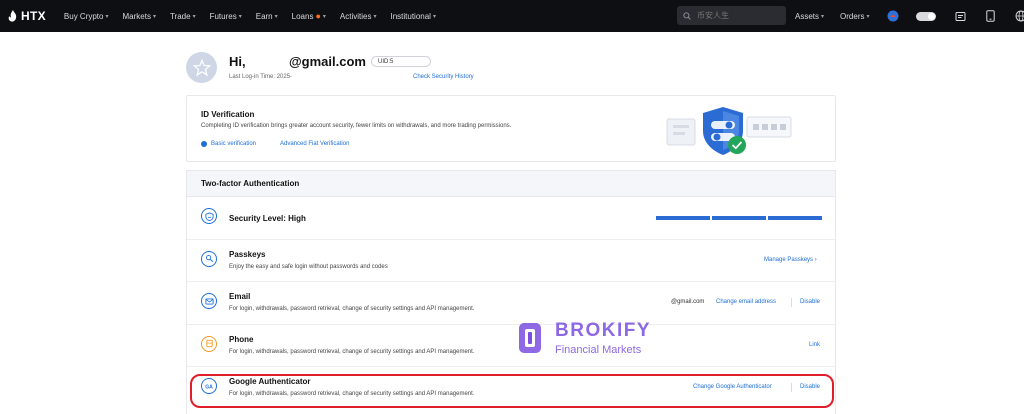  I want to click on fire-icon: ●, so click(317, 16).